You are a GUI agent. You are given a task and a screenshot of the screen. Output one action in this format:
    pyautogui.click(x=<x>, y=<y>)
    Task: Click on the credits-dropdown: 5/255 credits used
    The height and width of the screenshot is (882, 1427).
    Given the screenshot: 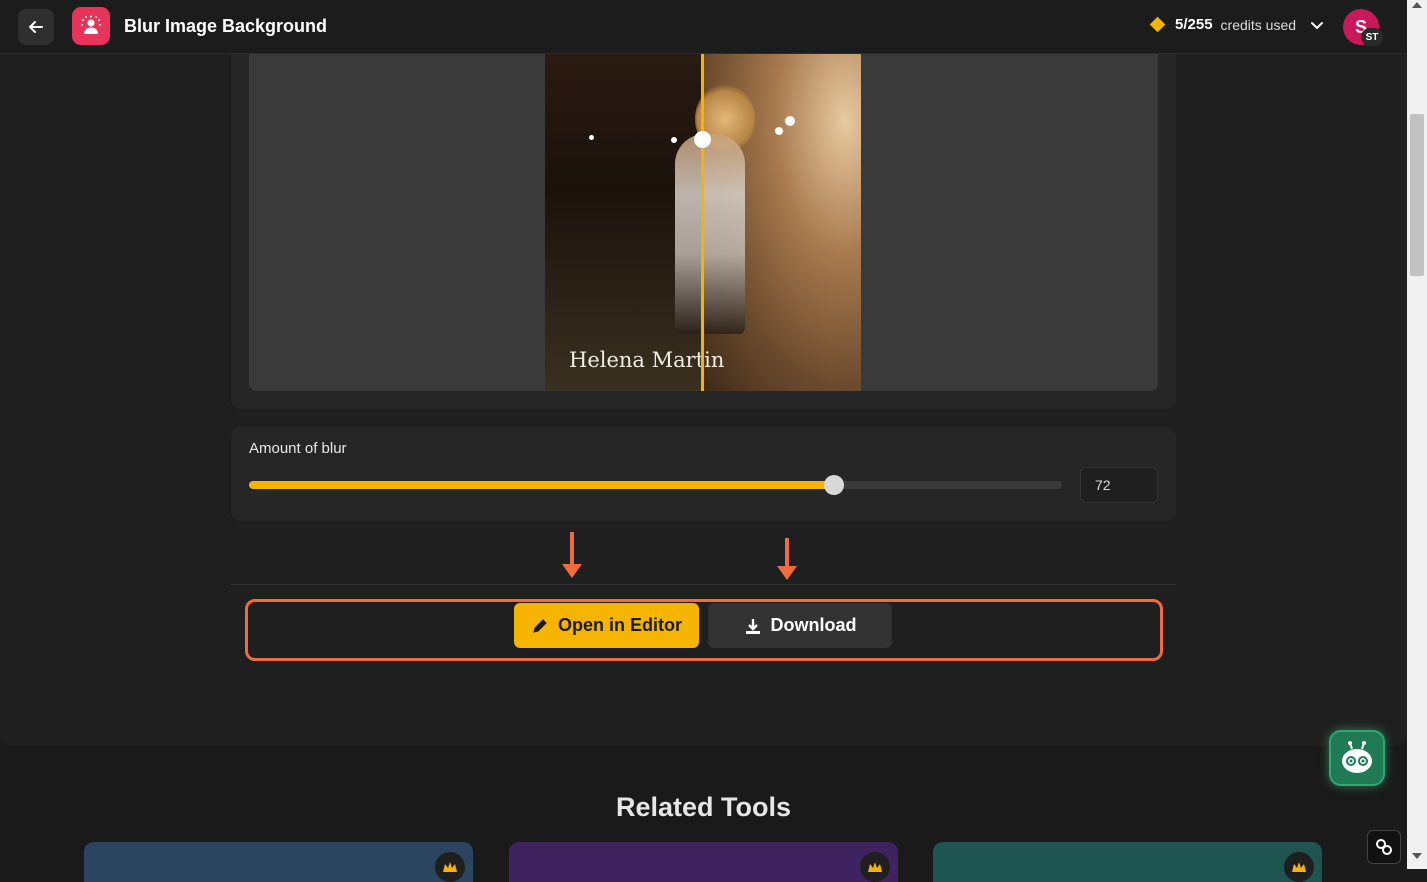 What is the action you would take?
    pyautogui.click(x=1236, y=24)
    